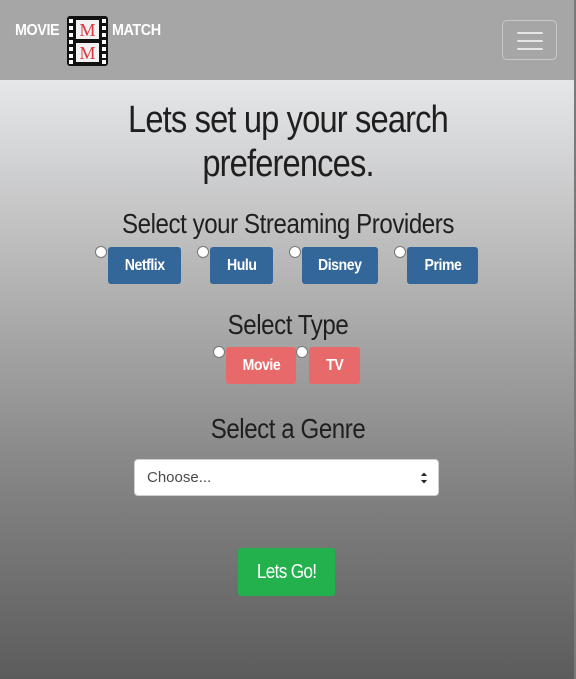 The width and height of the screenshot is (576, 679). I want to click on hulu-button: Hulu, so click(241, 265).